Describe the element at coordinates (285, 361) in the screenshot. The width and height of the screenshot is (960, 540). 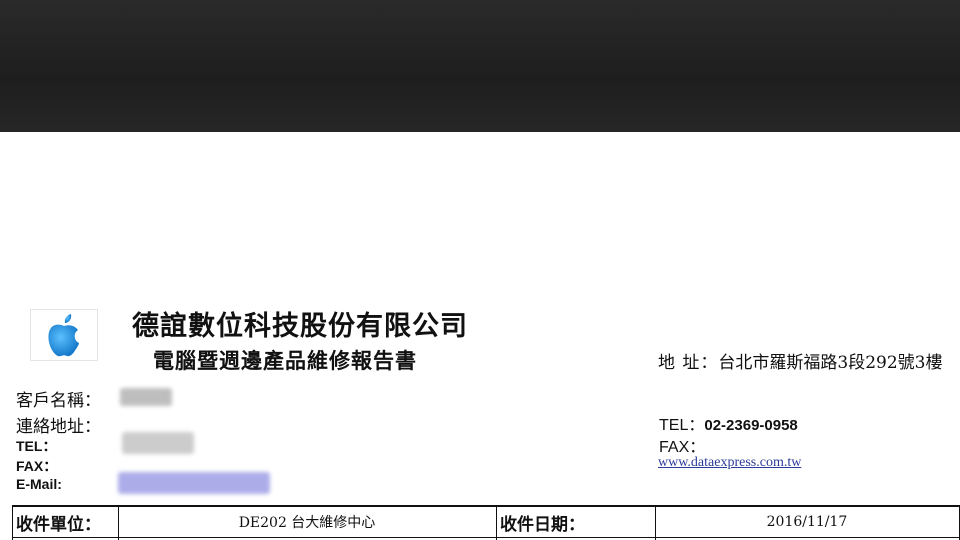
I see `report-title: 電腦暨週邊產品維修報告書` at that location.